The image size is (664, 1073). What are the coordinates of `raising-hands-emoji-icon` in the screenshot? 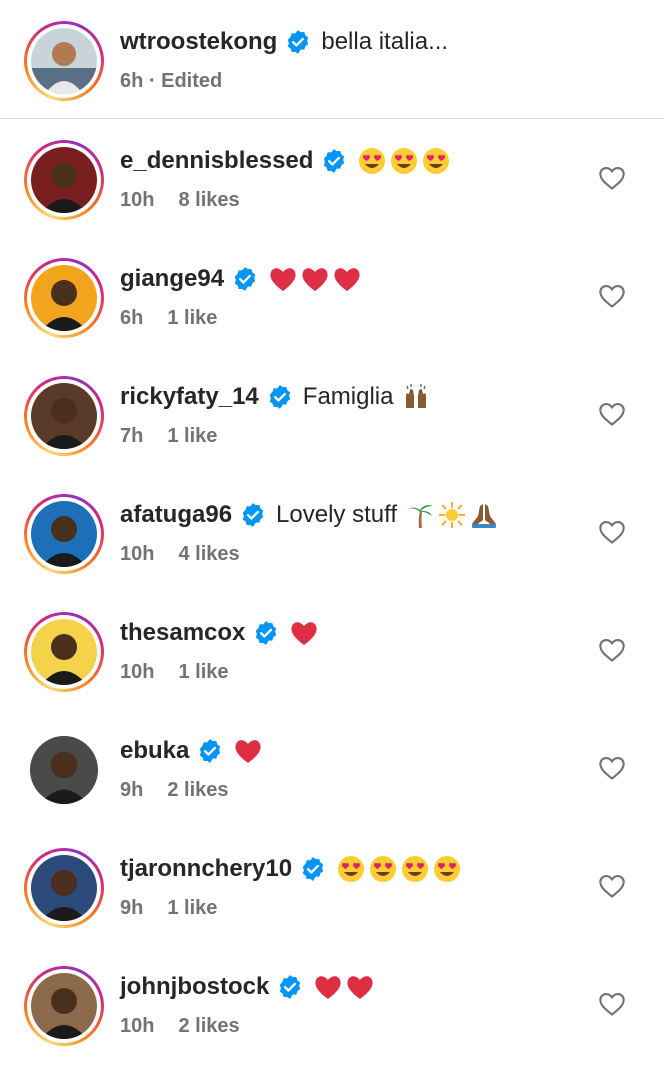 It's located at (416, 397).